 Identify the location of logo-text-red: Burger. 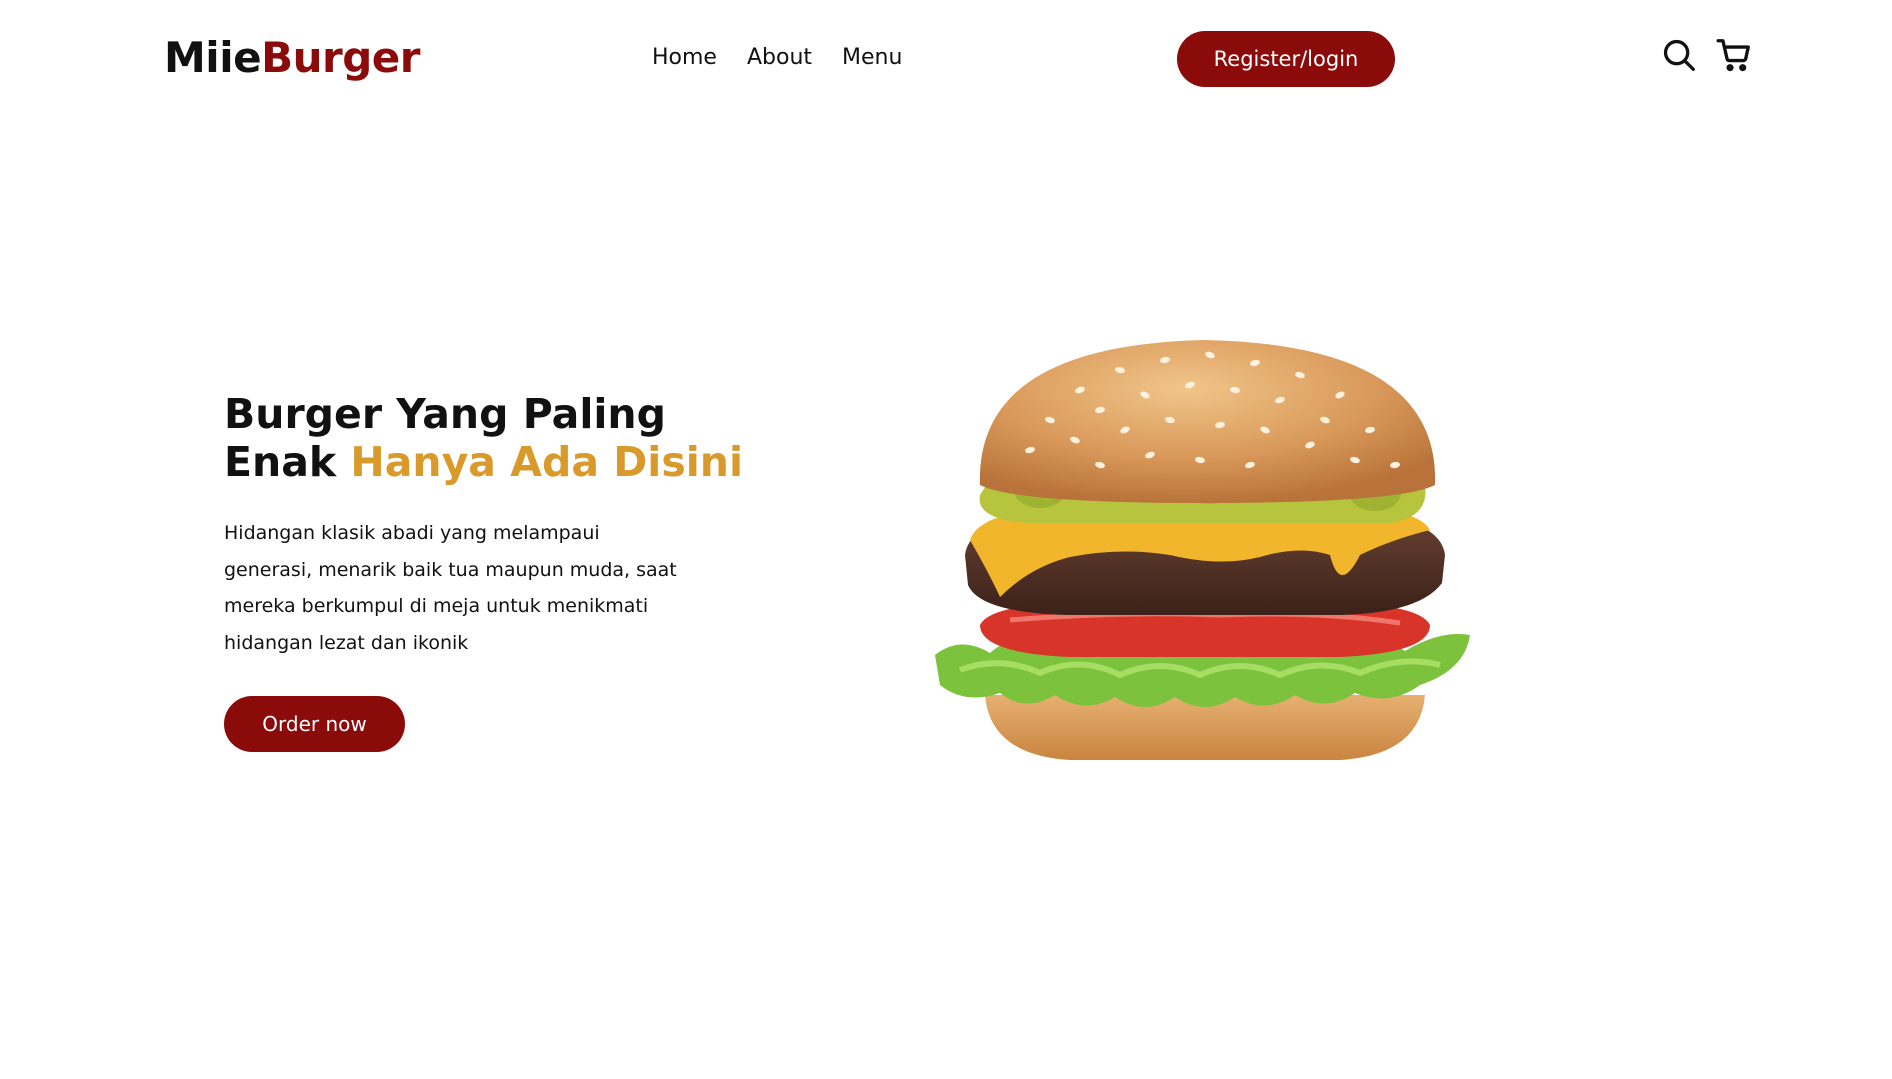
(340, 57).